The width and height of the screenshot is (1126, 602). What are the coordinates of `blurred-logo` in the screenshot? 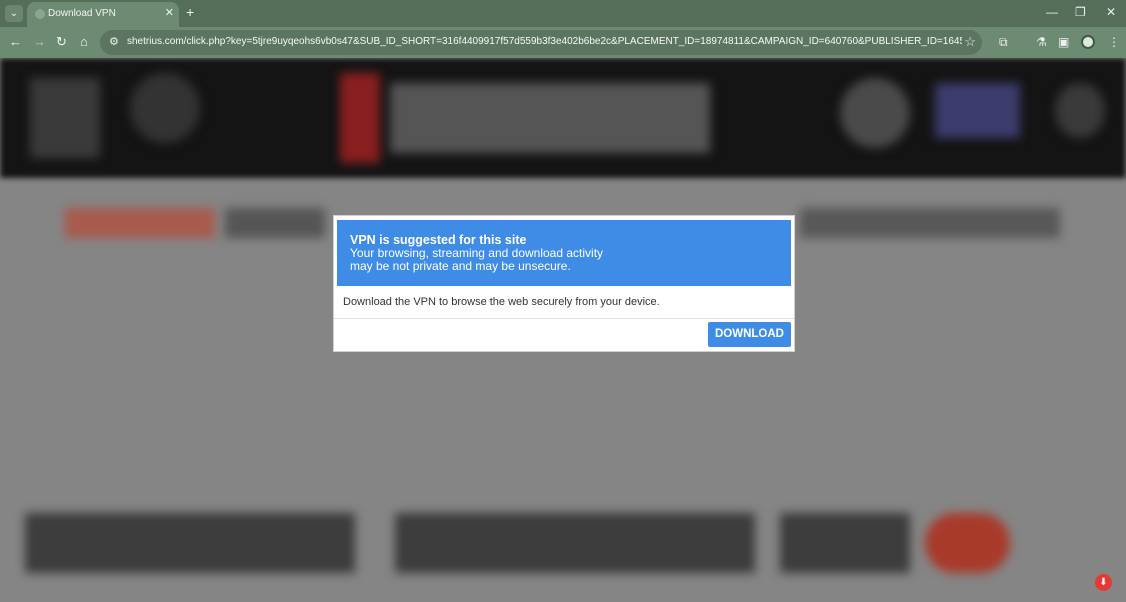 It's located at (65, 118).